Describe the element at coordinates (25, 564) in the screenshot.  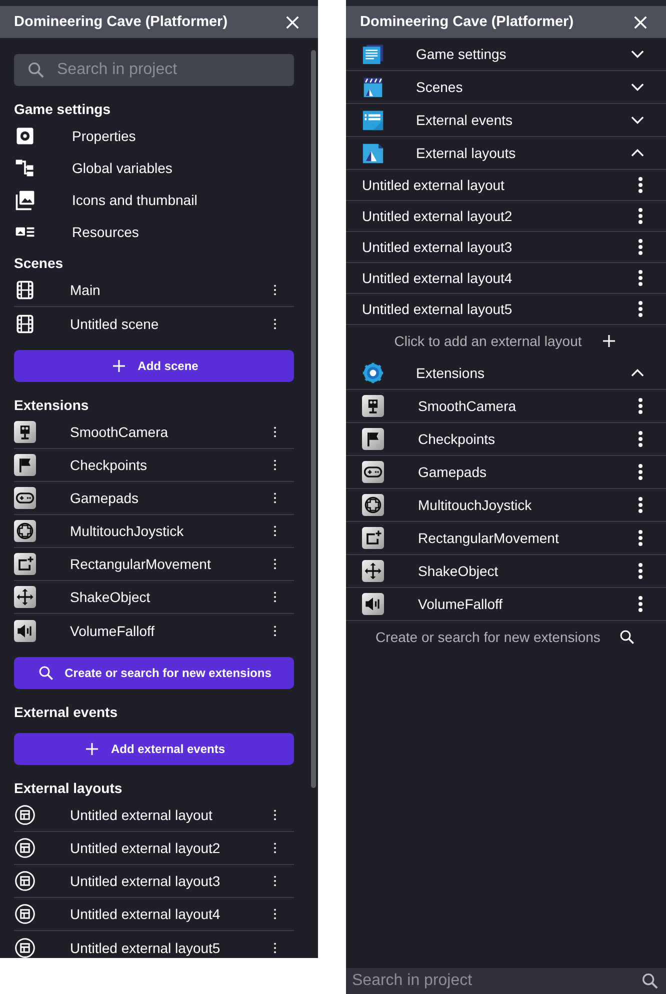
I see `square-plus-icon` at that location.